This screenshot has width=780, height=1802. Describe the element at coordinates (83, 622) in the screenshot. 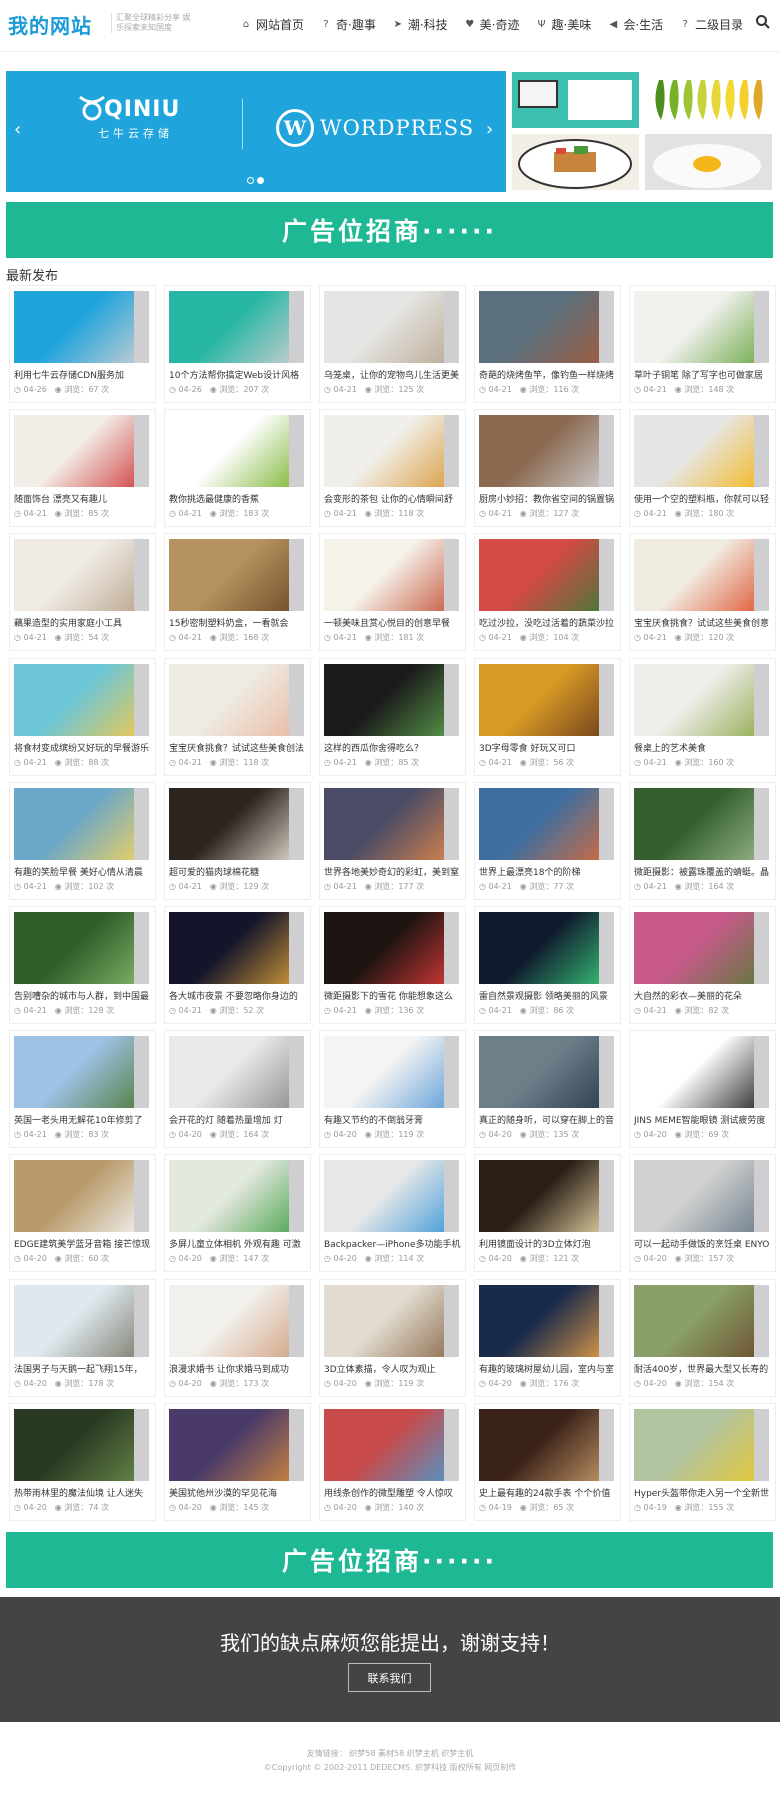

I see `post-title: 藕果造型的实用家庭小工具` at that location.